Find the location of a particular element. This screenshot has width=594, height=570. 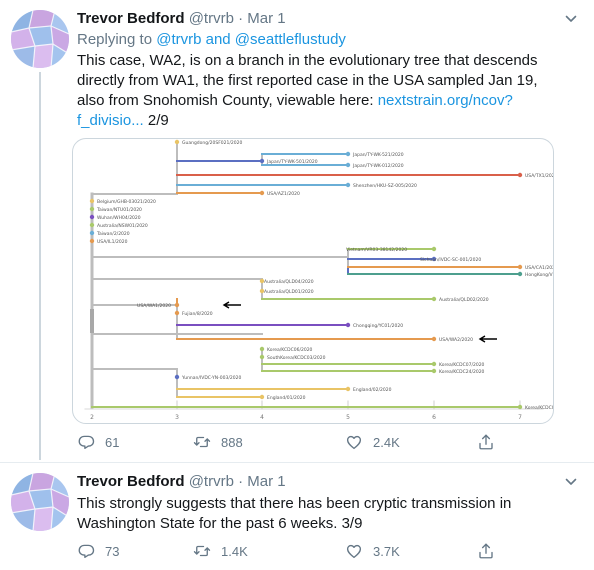

tip-label: HongKong/VM20001061/2020 is located at coordinates (539, 275).